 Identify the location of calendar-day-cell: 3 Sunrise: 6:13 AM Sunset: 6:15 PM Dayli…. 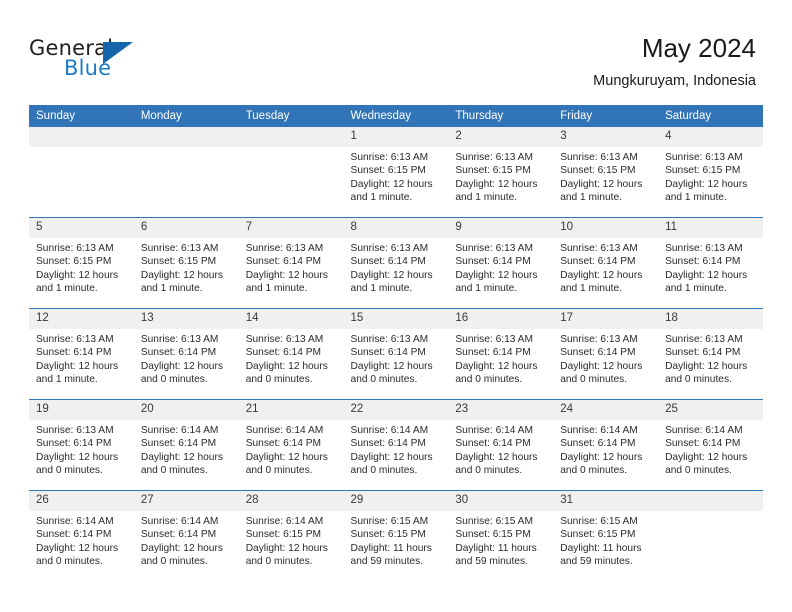
(606, 172).